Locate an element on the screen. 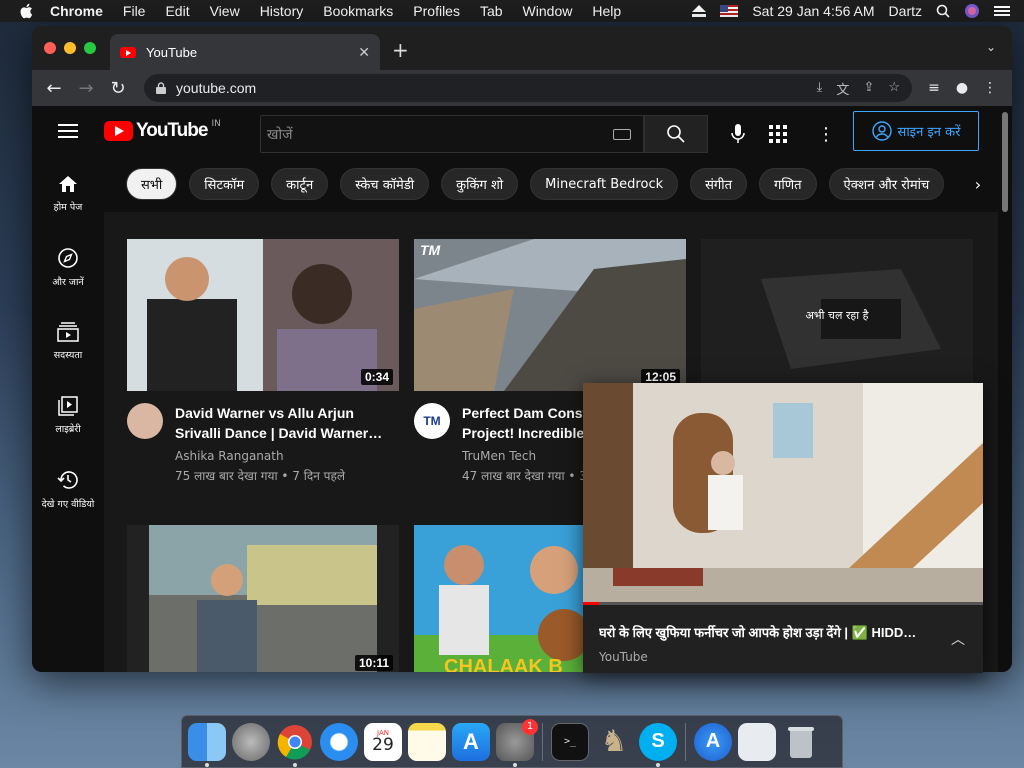 This screenshot has width=1024, height=768. dock-notes-icon is located at coordinates (427, 741).